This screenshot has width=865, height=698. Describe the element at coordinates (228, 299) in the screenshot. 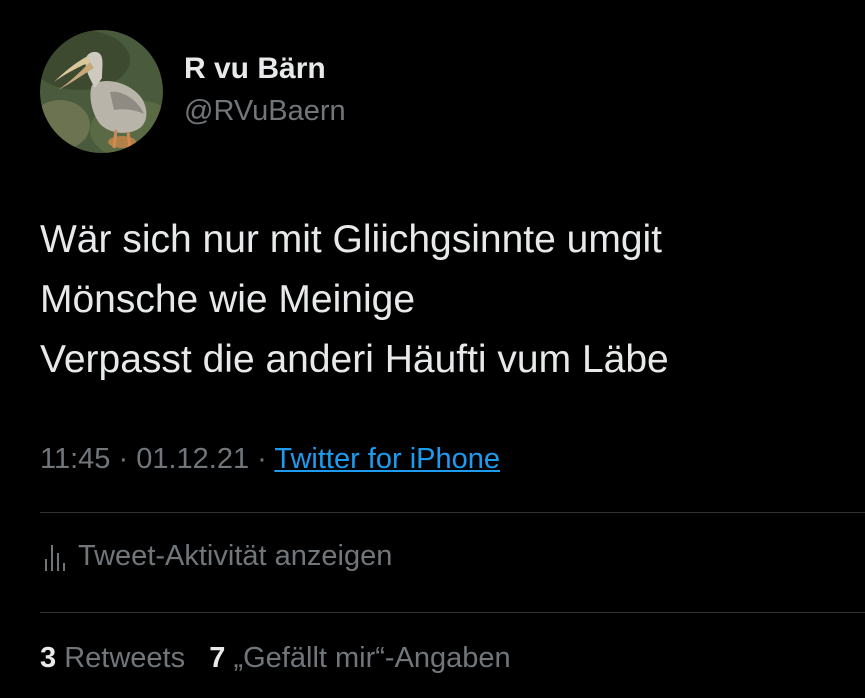

I see `tweet-line: Mönsche wie Meinige` at that location.